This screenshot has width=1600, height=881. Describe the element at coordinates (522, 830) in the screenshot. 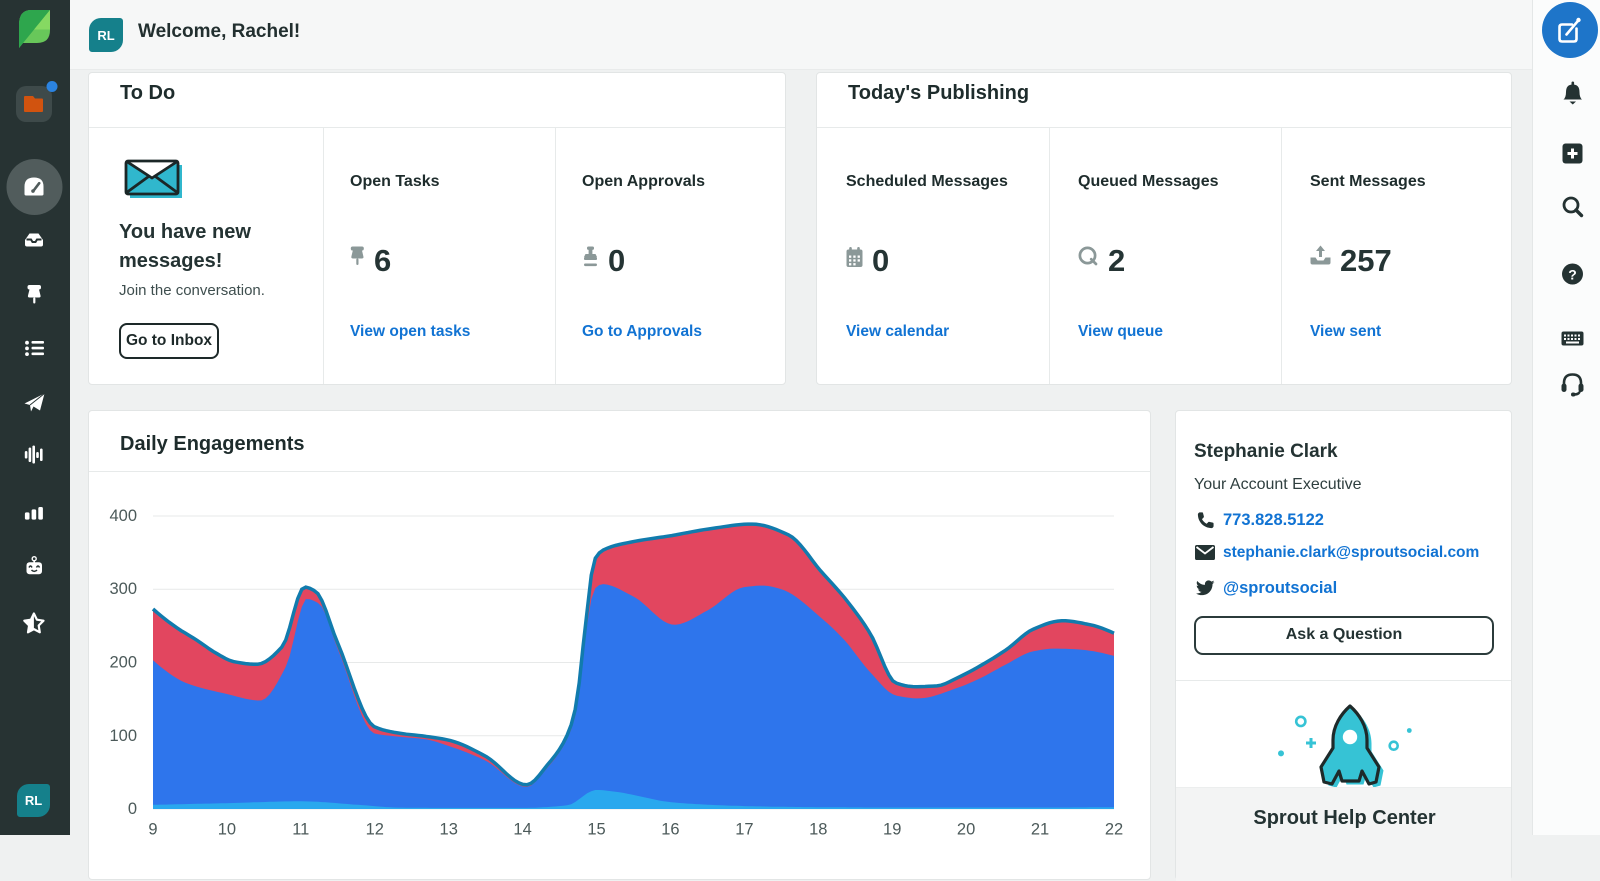

I see `svg-text: 14` at that location.